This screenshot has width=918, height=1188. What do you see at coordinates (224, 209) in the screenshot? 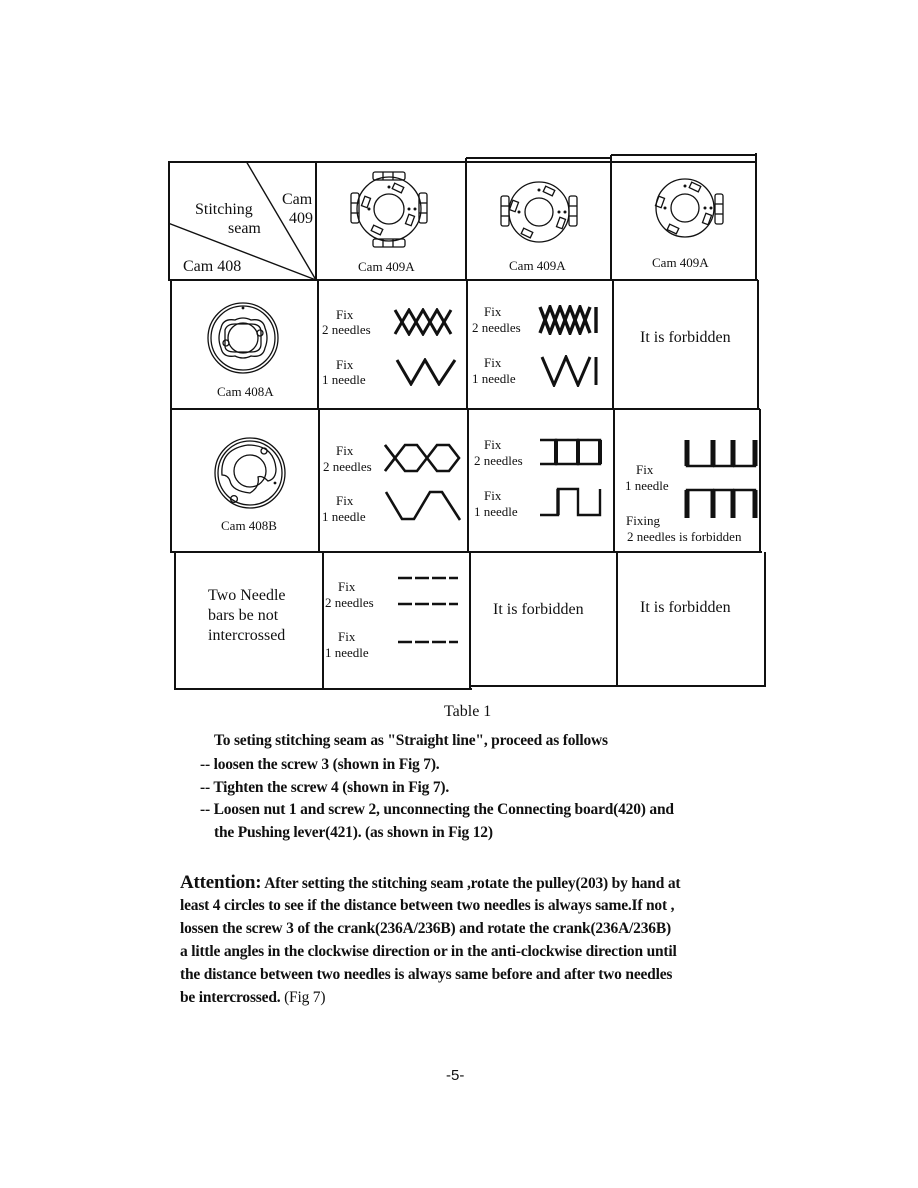
I see `header-stitching-label: Stitching` at bounding box center [224, 209].